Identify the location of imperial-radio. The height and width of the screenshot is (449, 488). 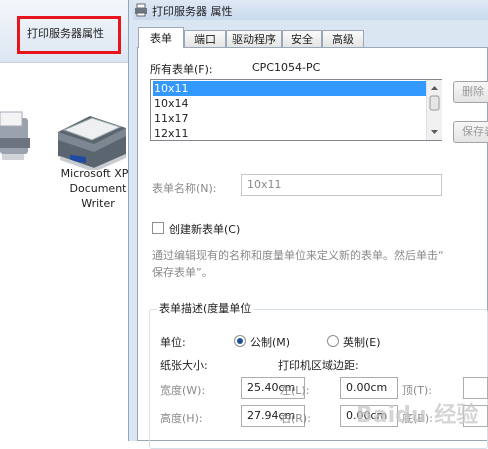
(333, 341).